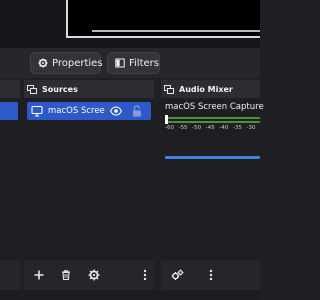 This screenshot has height=300, width=320. I want to click on volume-meter-right, so click(212, 122).